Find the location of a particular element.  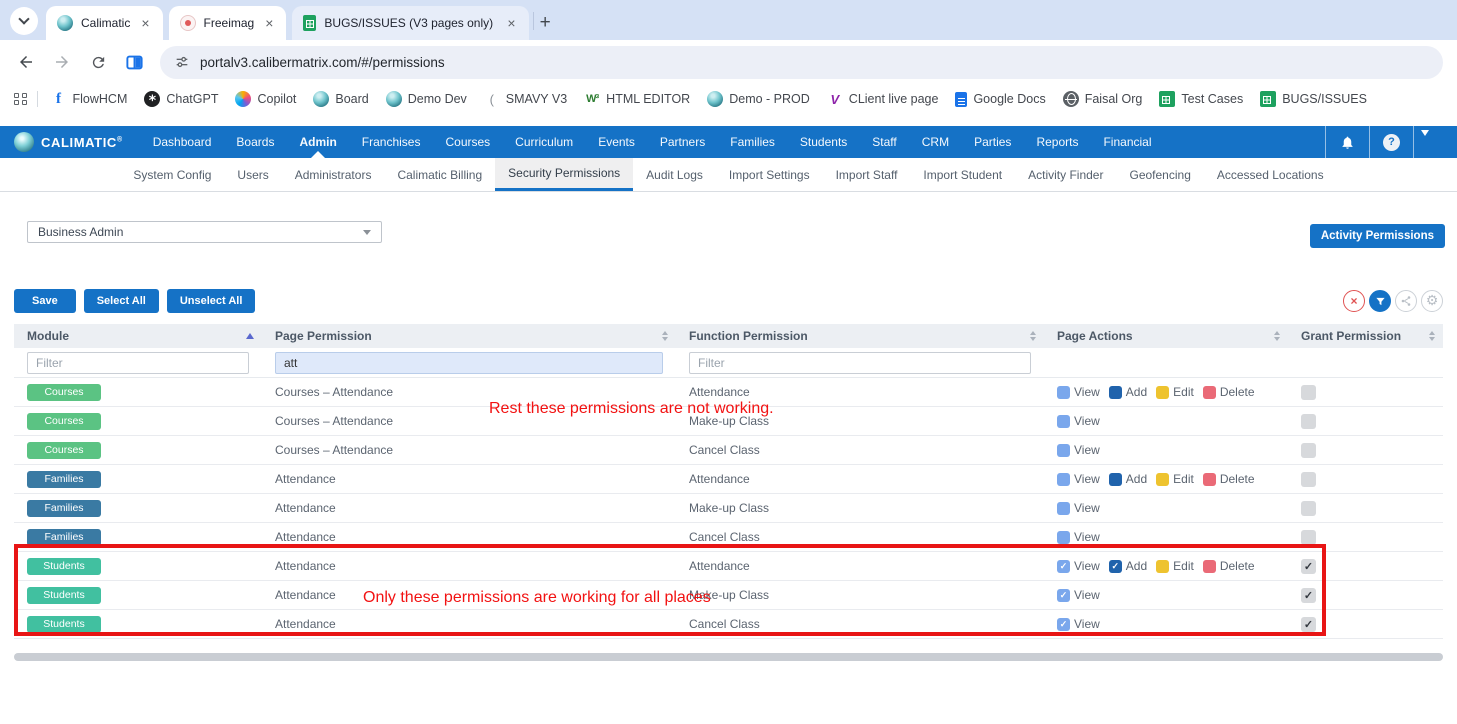

function-permission-filter-input is located at coordinates (860, 362).